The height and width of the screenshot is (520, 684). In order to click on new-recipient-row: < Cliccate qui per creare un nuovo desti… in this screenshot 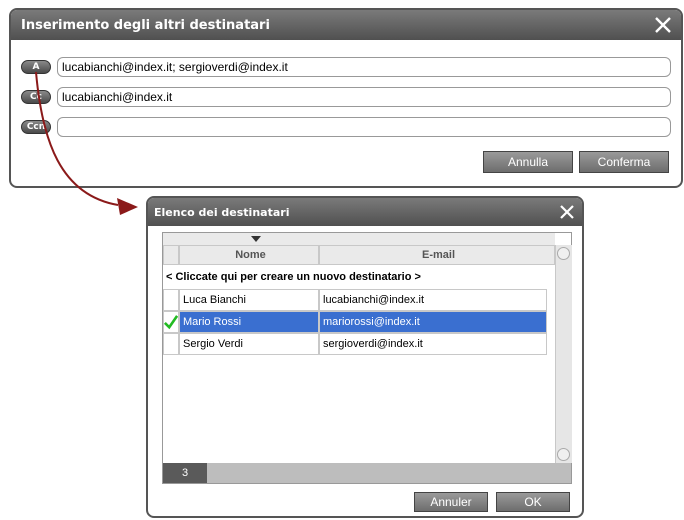, I will do `click(359, 277)`.